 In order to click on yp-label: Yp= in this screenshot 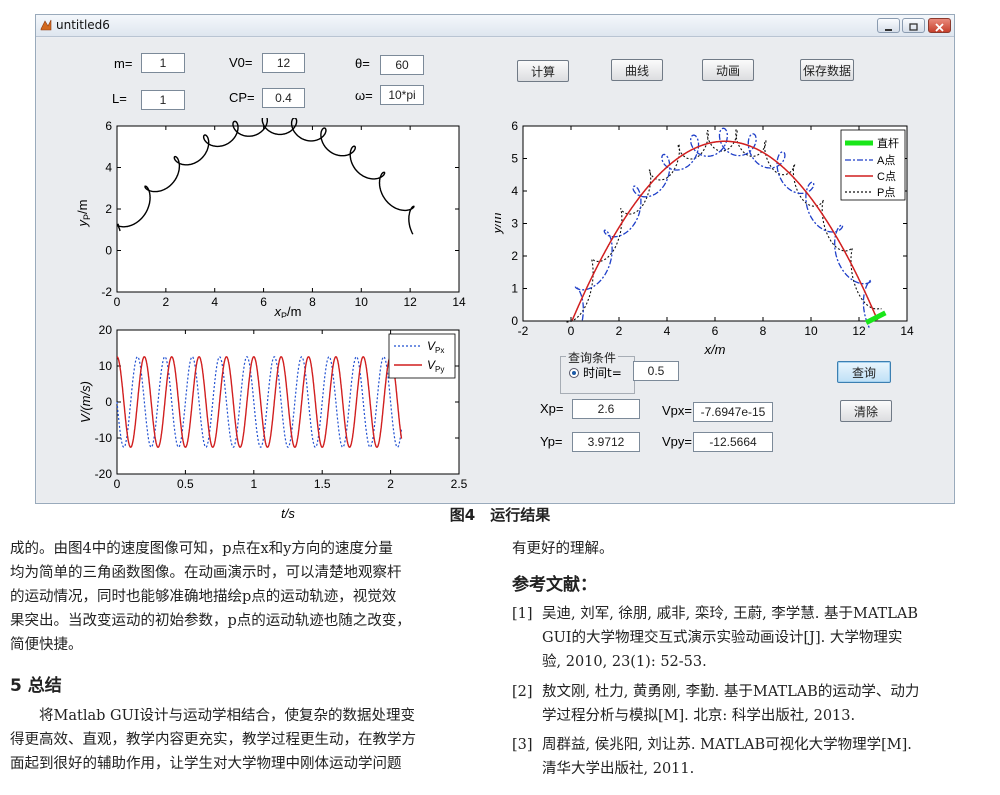, I will do `click(551, 441)`.